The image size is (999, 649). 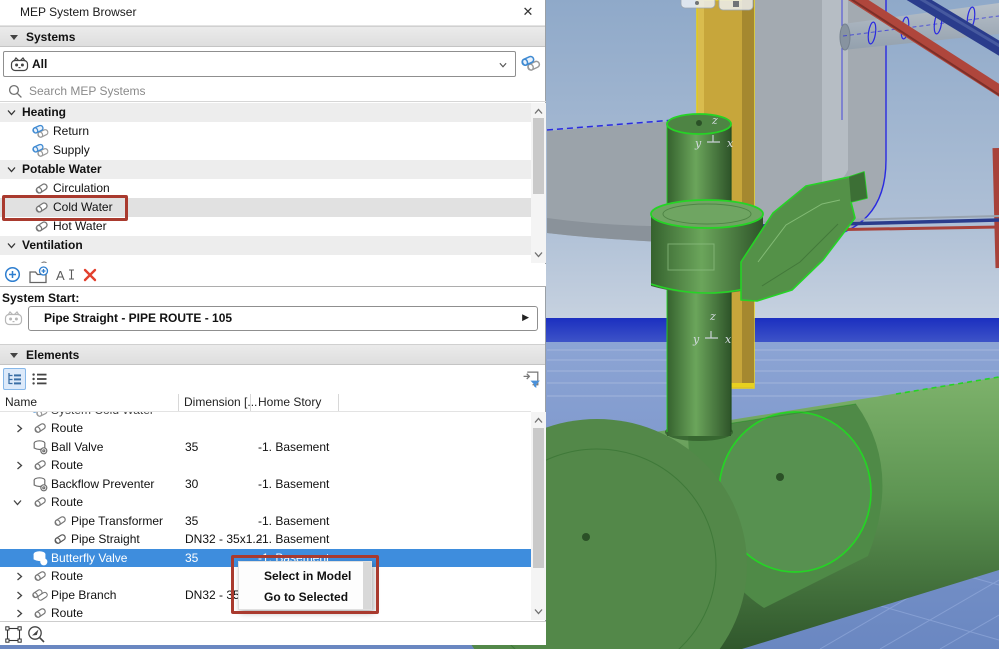 What do you see at coordinates (265, 415) in the screenshot?
I see `table-row: System Cold Water` at bounding box center [265, 415].